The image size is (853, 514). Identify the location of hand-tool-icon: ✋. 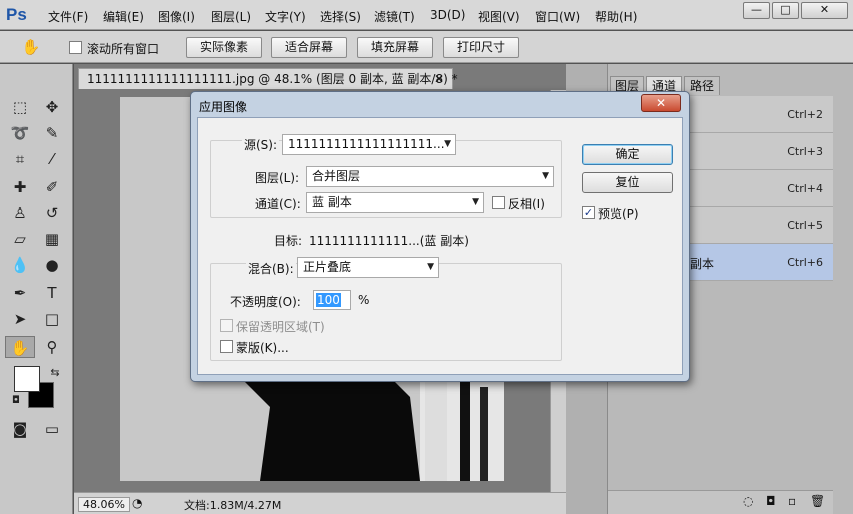
(20, 347).